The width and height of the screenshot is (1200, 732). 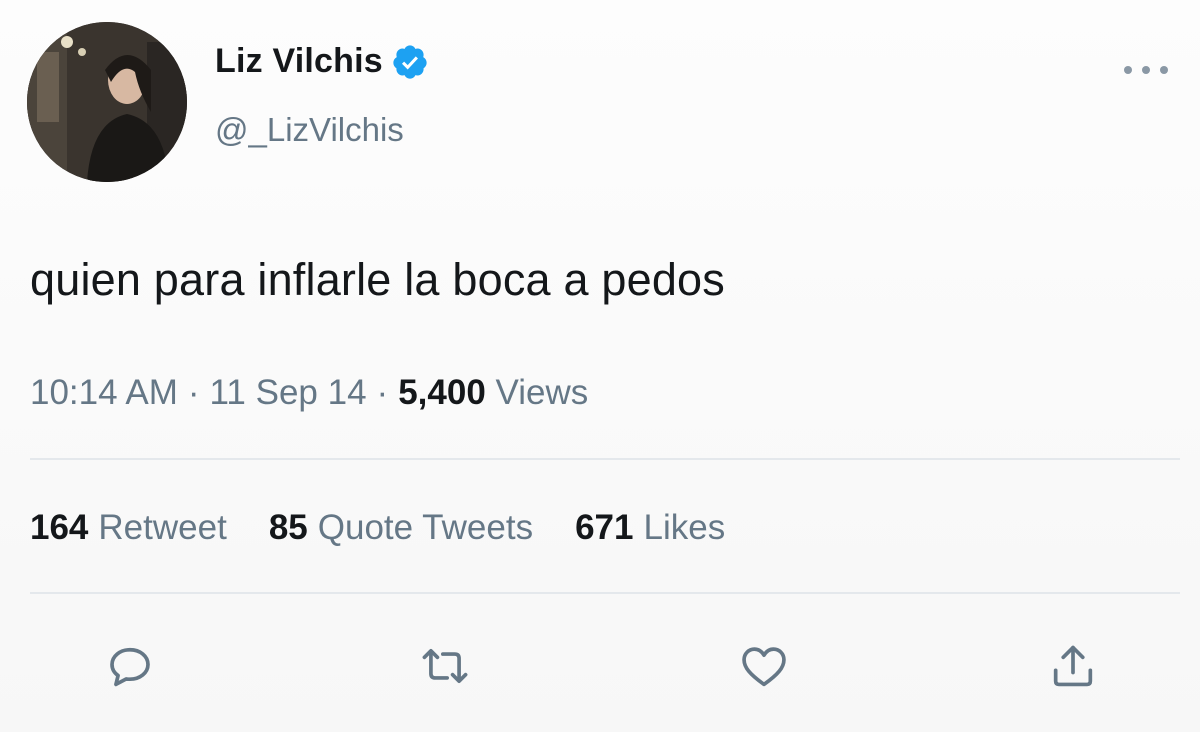 I want to click on reply-button, so click(x=130, y=666).